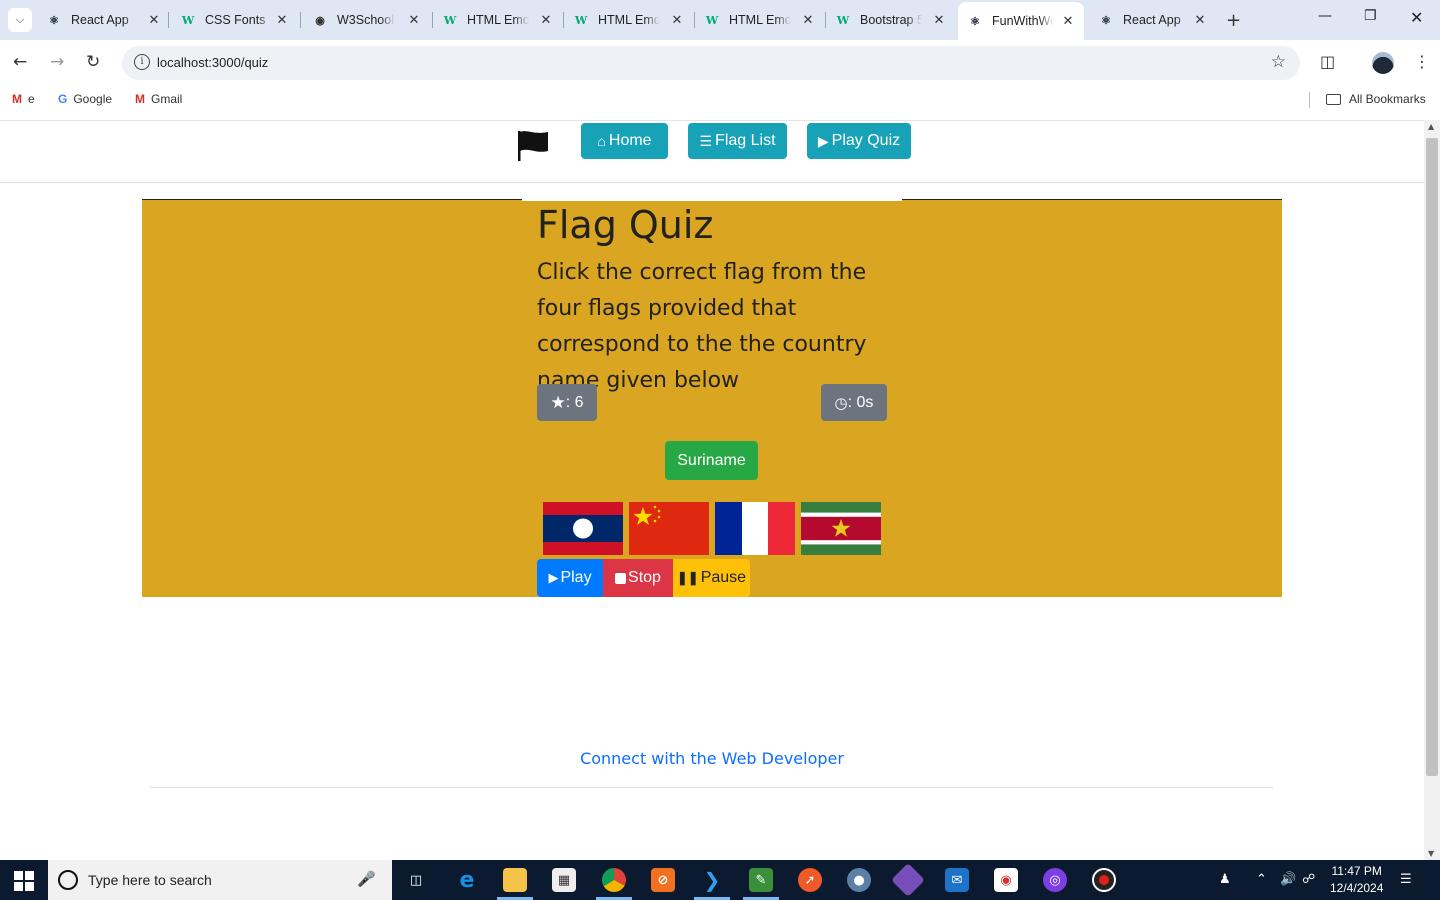 The width and height of the screenshot is (1440, 900). Describe the element at coordinates (1376, 99) in the screenshot. I see `all-bookmarks: All Bookmarks` at that location.